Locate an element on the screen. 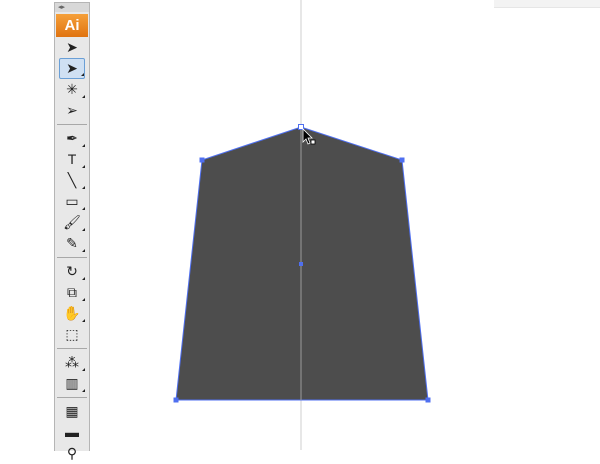  warp-icon: ✋ is located at coordinates (72, 313).